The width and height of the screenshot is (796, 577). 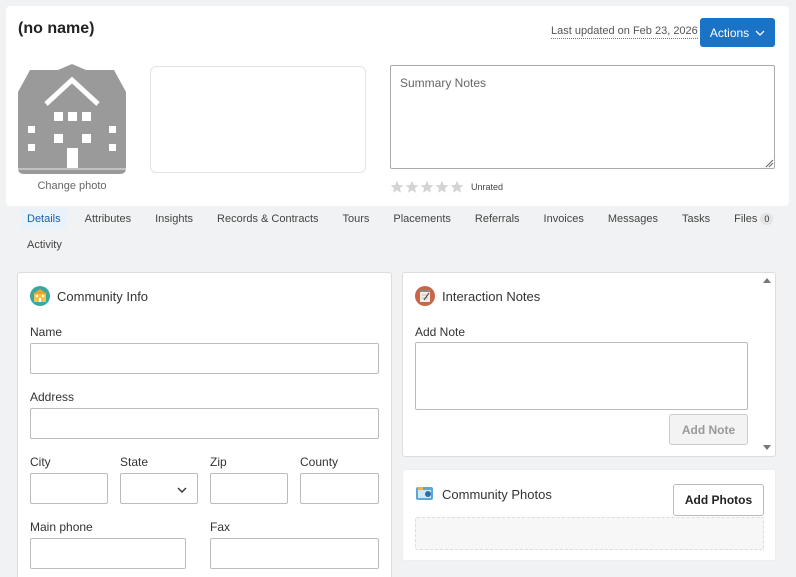 What do you see at coordinates (159, 488) in the screenshot?
I see `state-select` at bounding box center [159, 488].